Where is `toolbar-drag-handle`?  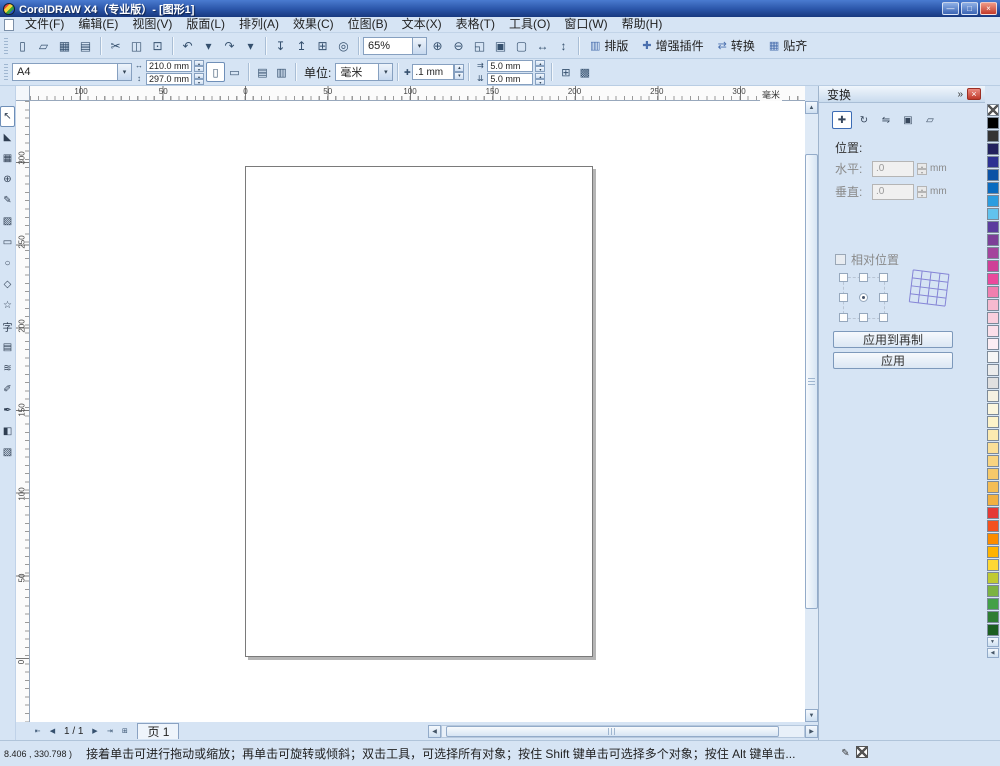
toolbar-drag-handle is located at coordinates (6, 45).